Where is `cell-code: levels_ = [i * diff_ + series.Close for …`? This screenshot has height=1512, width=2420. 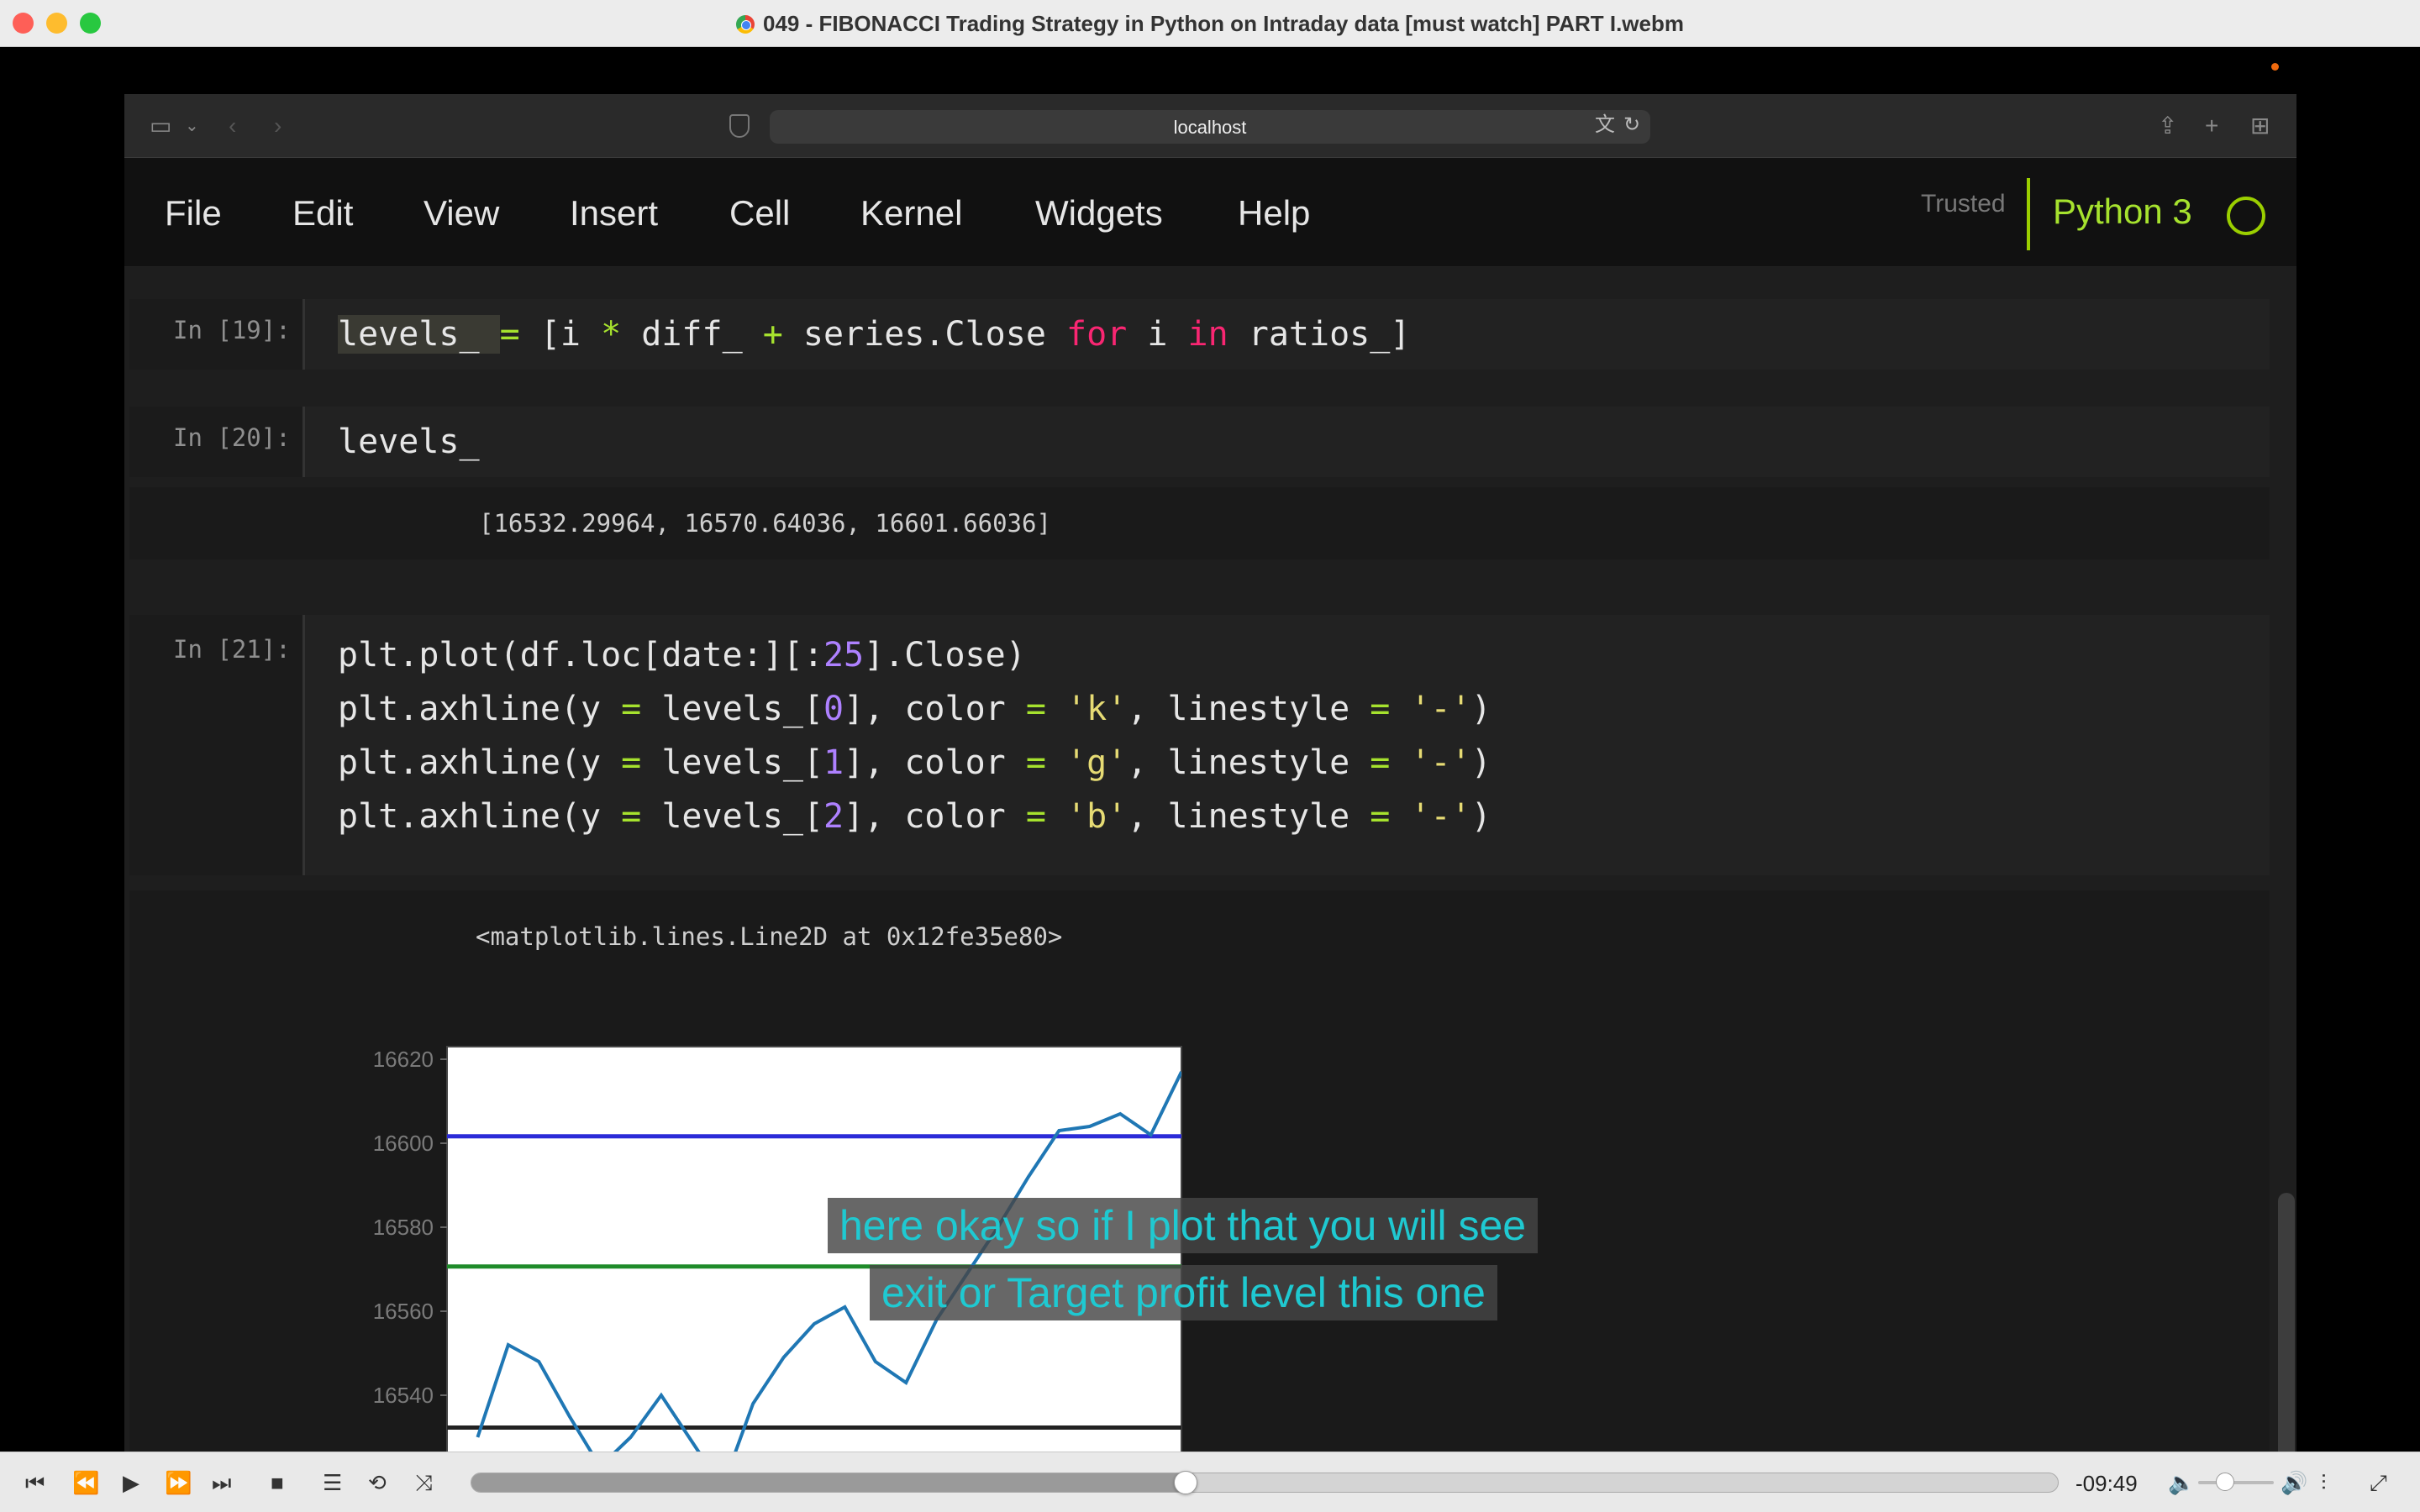 cell-code: levels_ = [i * diff_ + series.Close for … is located at coordinates (874, 334).